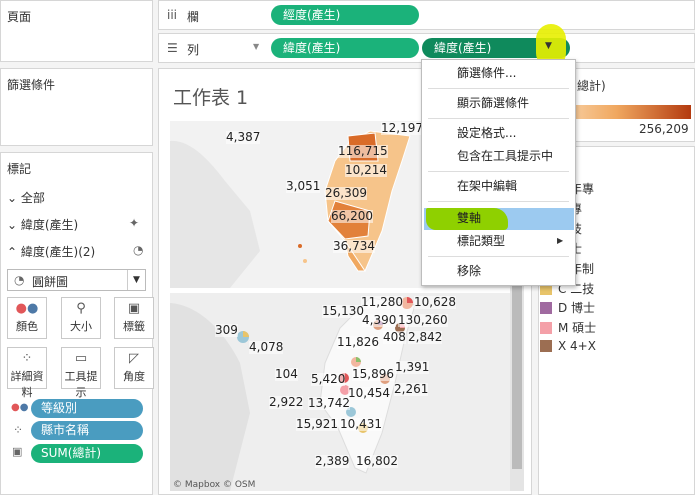 Image resolution: width=695 pixels, height=495 pixels. What do you see at coordinates (394, 337) in the screenshot?
I see `map-label: 408` at bounding box center [394, 337].